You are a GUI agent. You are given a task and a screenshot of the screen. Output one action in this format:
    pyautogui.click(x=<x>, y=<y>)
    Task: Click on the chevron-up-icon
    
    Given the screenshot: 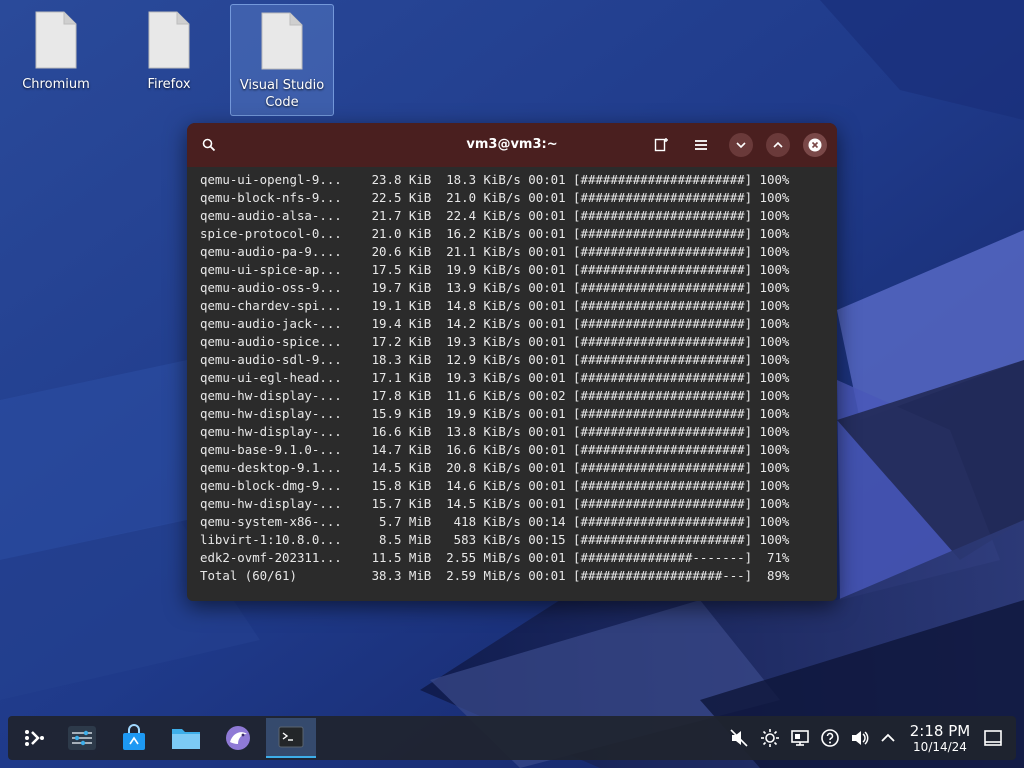 What is the action you would take?
    pyautogui.click(x=888, y=738)
    